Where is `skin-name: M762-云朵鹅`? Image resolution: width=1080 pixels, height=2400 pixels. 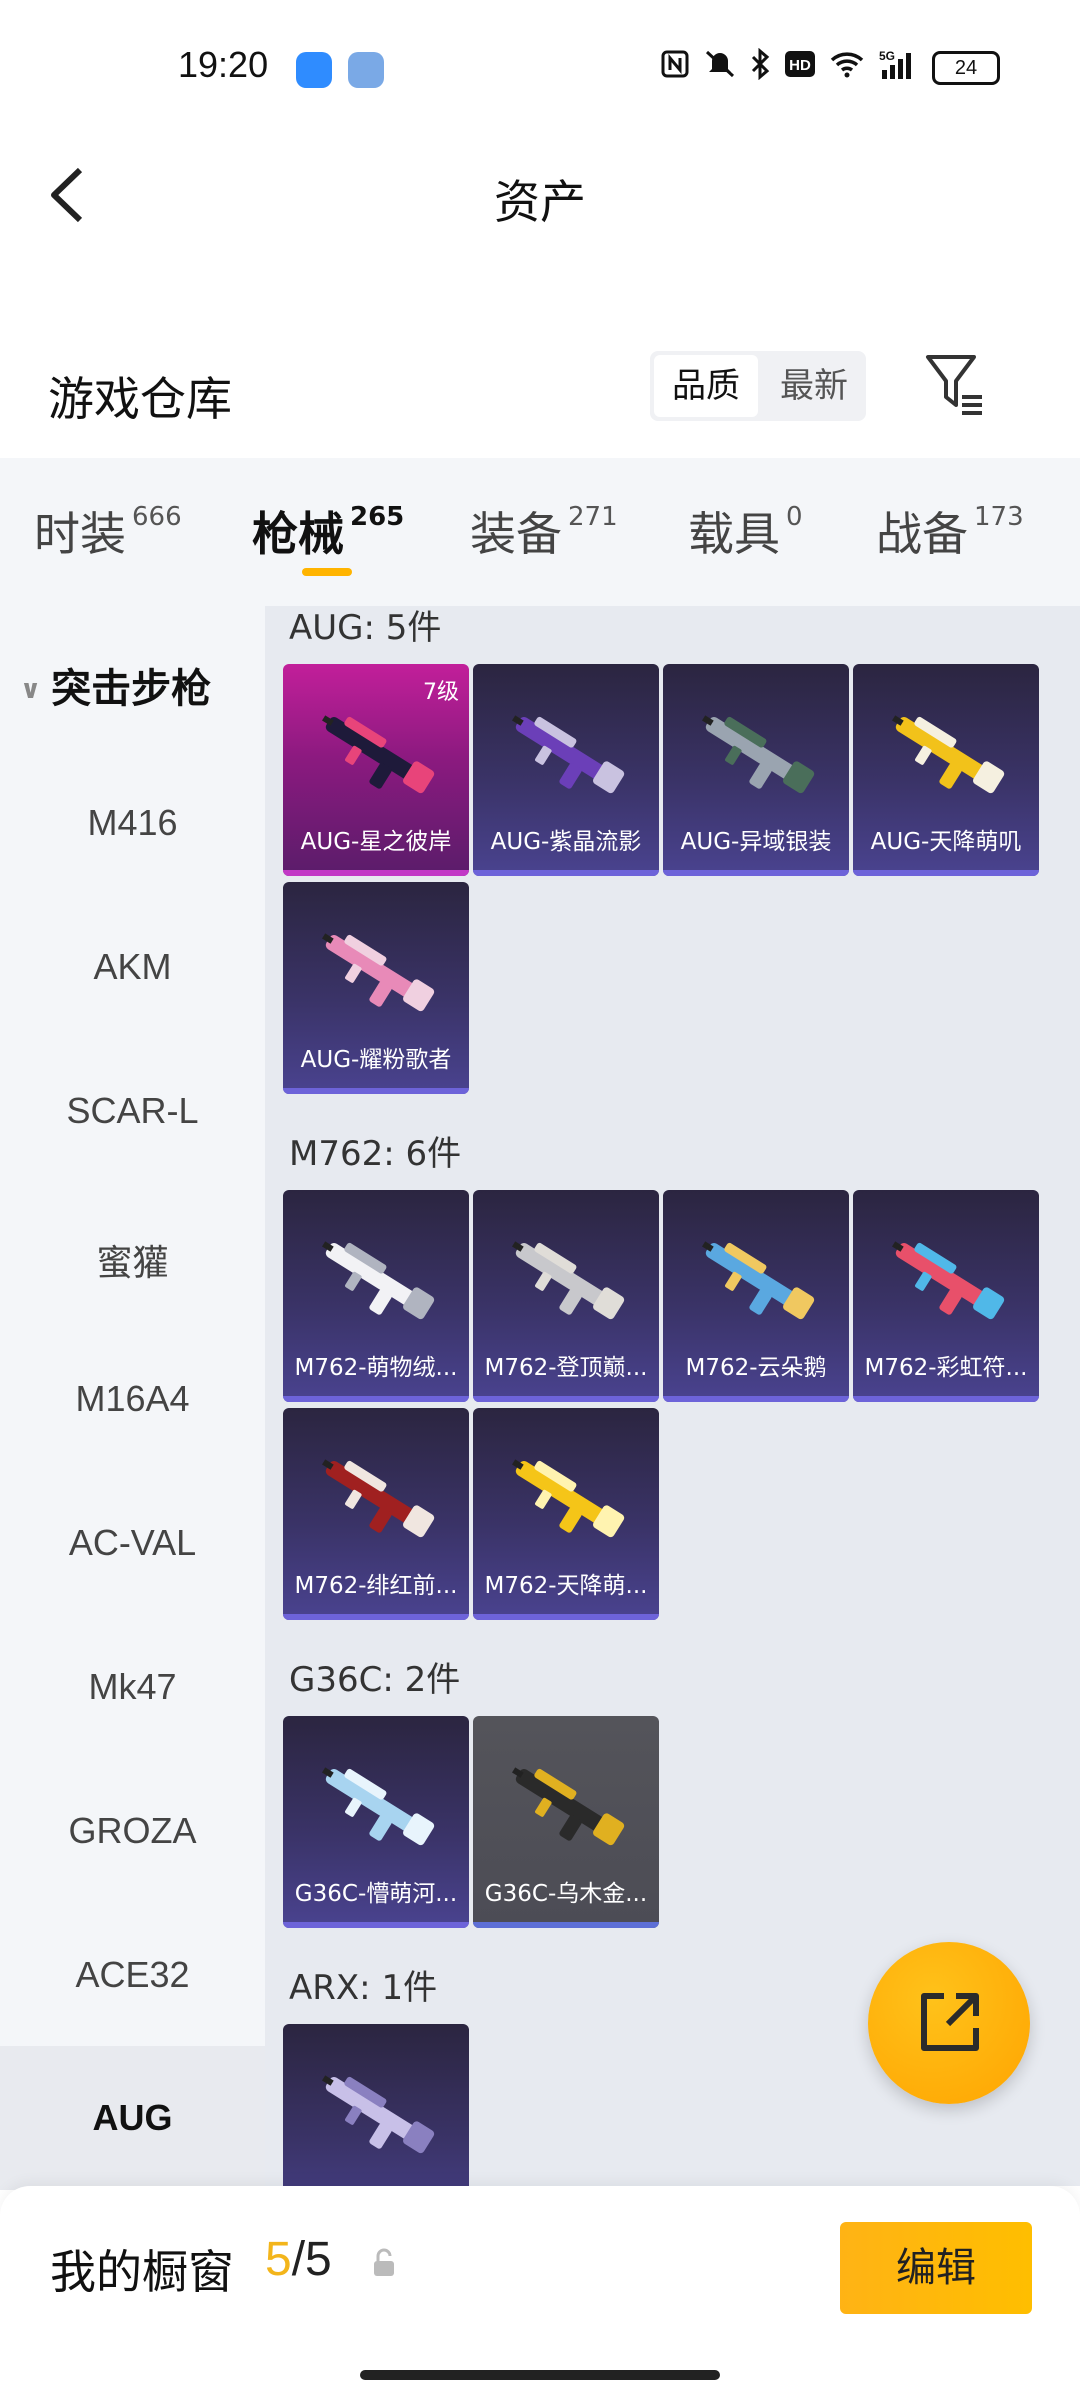 skin-name: M762-云朵鹅 is located at coordinates (756, 1368).